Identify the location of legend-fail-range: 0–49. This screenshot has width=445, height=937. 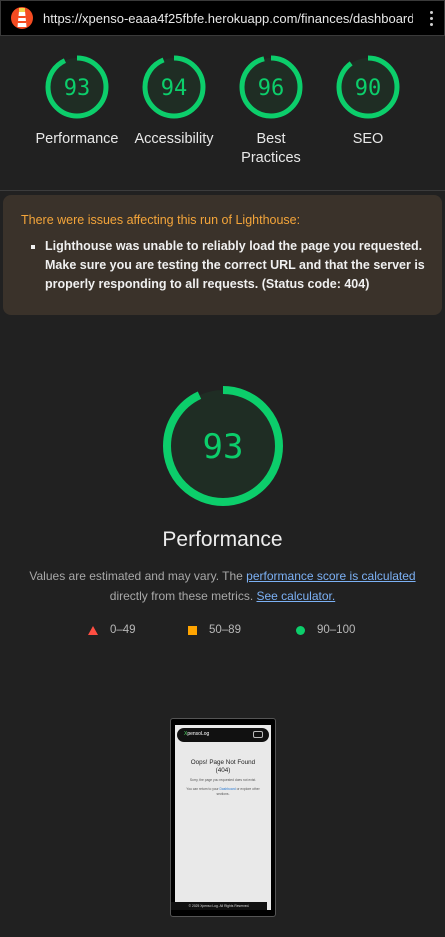
(123, 630).